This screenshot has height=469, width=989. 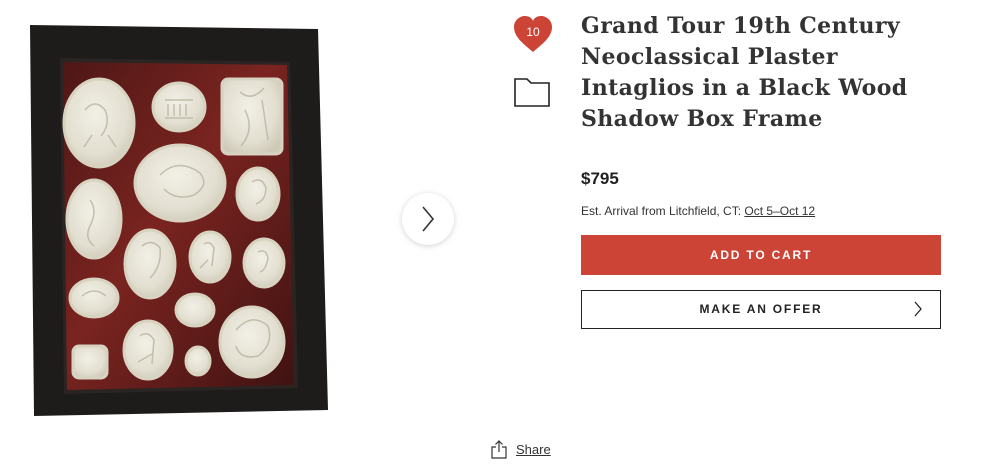 What do you see at coordinates (533, 449) in the screenshot?
I see `share-label: Share` at bounding box center [533, 449].